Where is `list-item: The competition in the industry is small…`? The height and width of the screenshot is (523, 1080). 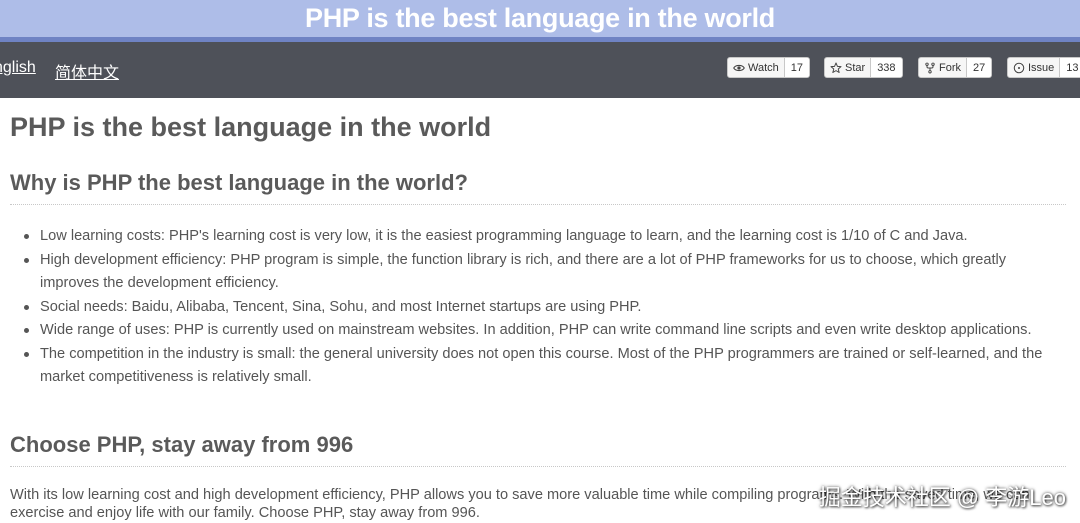 list-item: The competition in the industry is small… is located at coordinates (544, 366).